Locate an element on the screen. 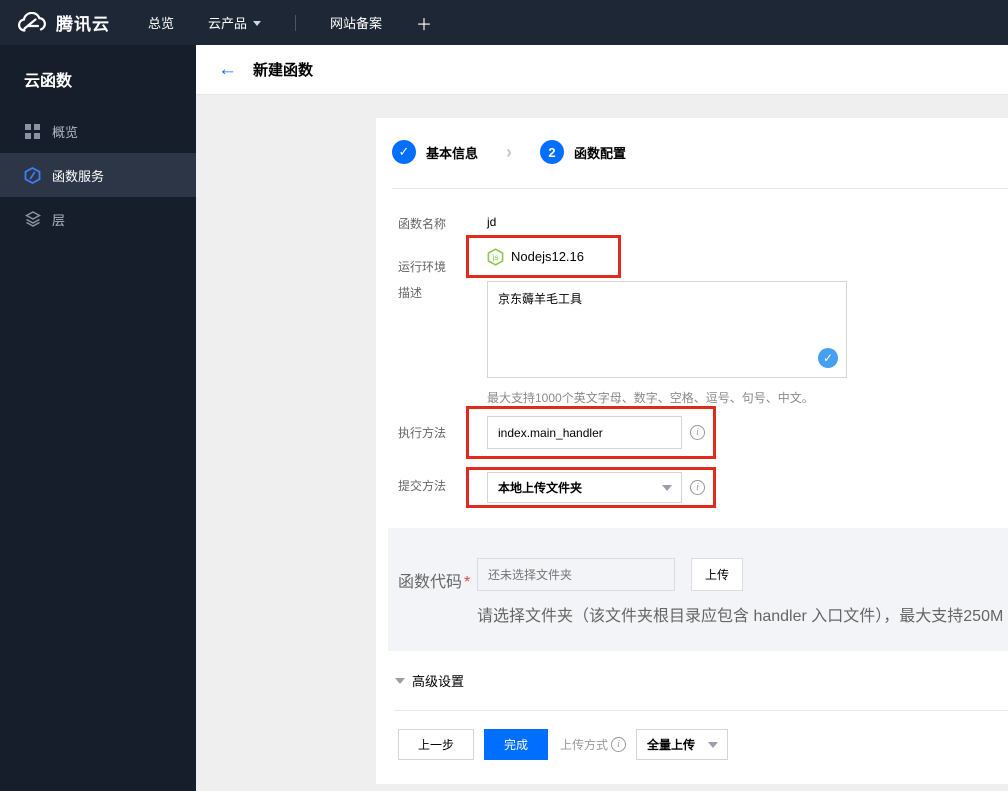 The height and width of the screenshot is (791, 1008). upload-button: 上传 is located at coordinates (717, 574).